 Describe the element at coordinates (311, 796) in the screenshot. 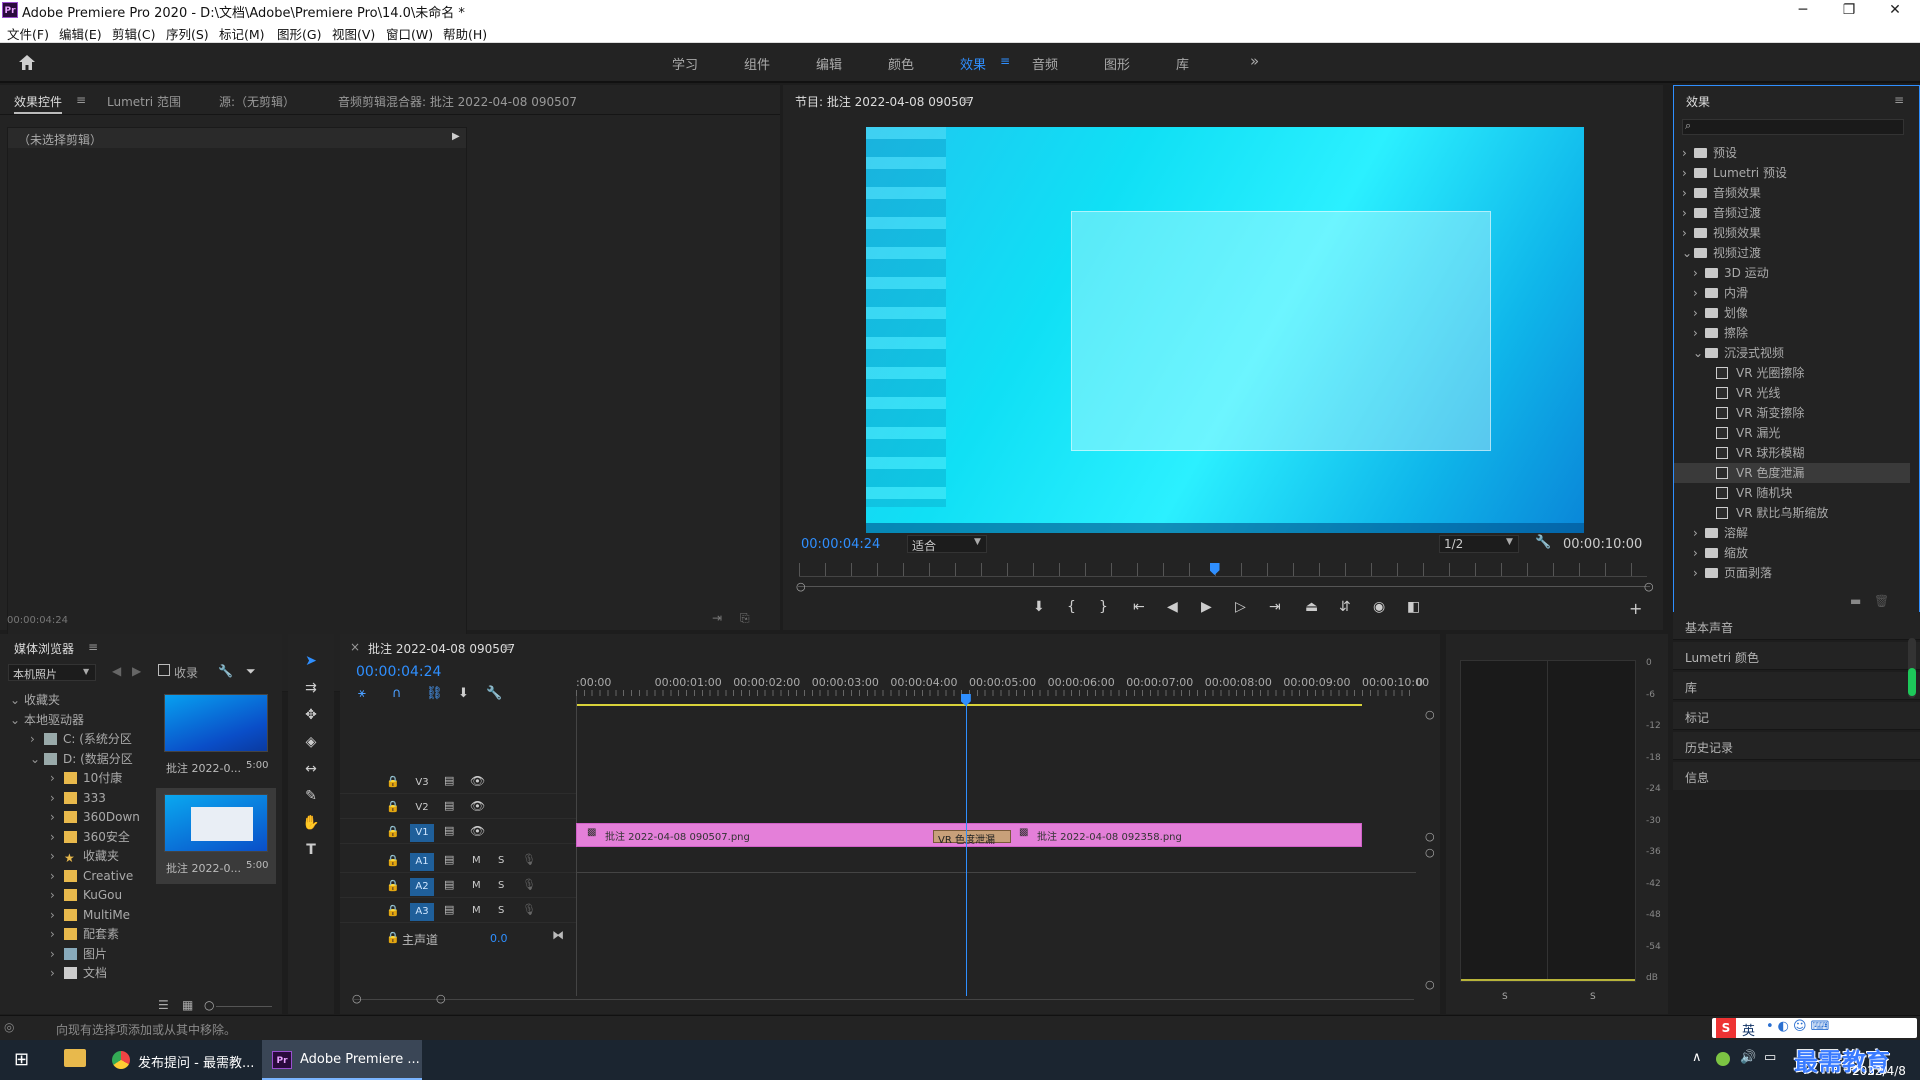

I see `pen-tool-icon: ✎` at that location.